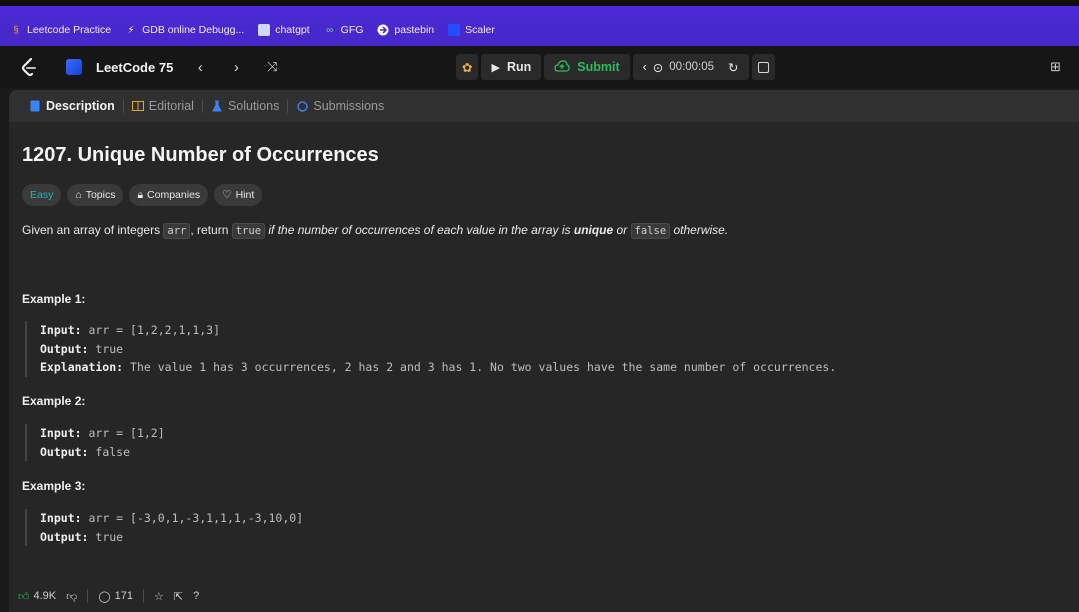 The height and width of the screenshot is (612, 1079). What do you see at coordinates (383, 30) in the screenshot?
I see `pastebin-icon` at bounding box center [383, 30].